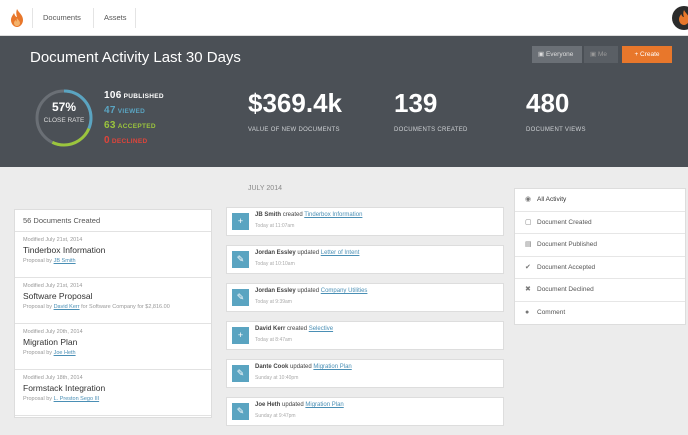 This screenshot has width=688, height=435. Describe the element at coordinates (600, 268) in the screenshot. I see `filter-document-accepted: ✔ Document Accepted` at that location.